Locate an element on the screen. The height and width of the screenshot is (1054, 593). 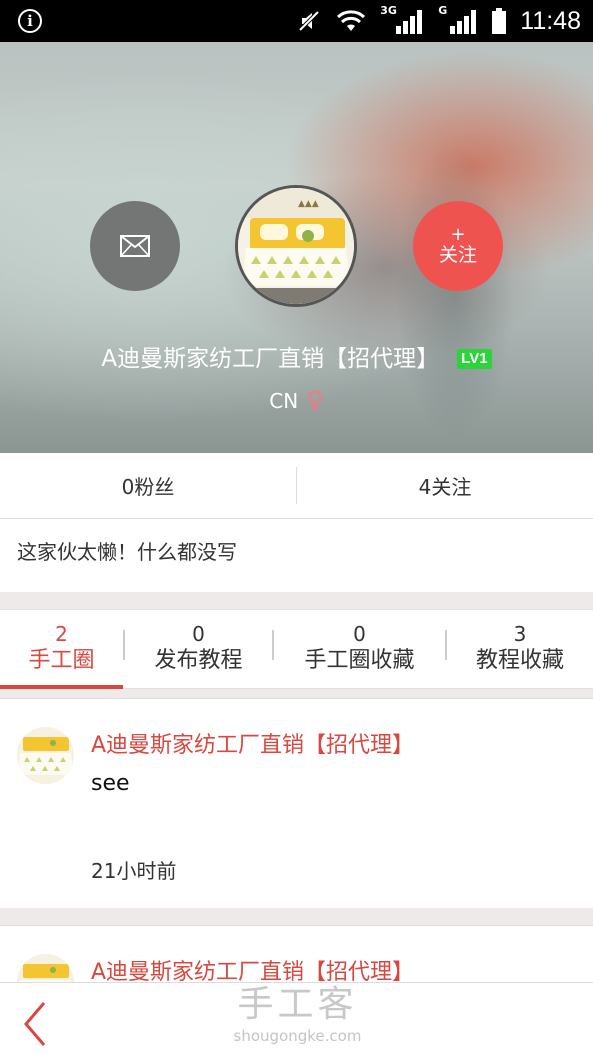
content-tabs: 2 手工圈 0 发布教程 0 手工圈收藏 3 教程收藏 is located at coordinates (296, 649).